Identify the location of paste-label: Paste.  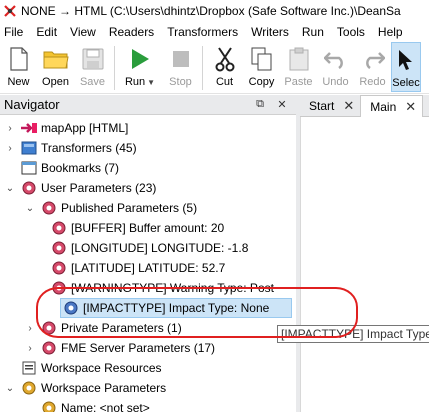
(298, 82).